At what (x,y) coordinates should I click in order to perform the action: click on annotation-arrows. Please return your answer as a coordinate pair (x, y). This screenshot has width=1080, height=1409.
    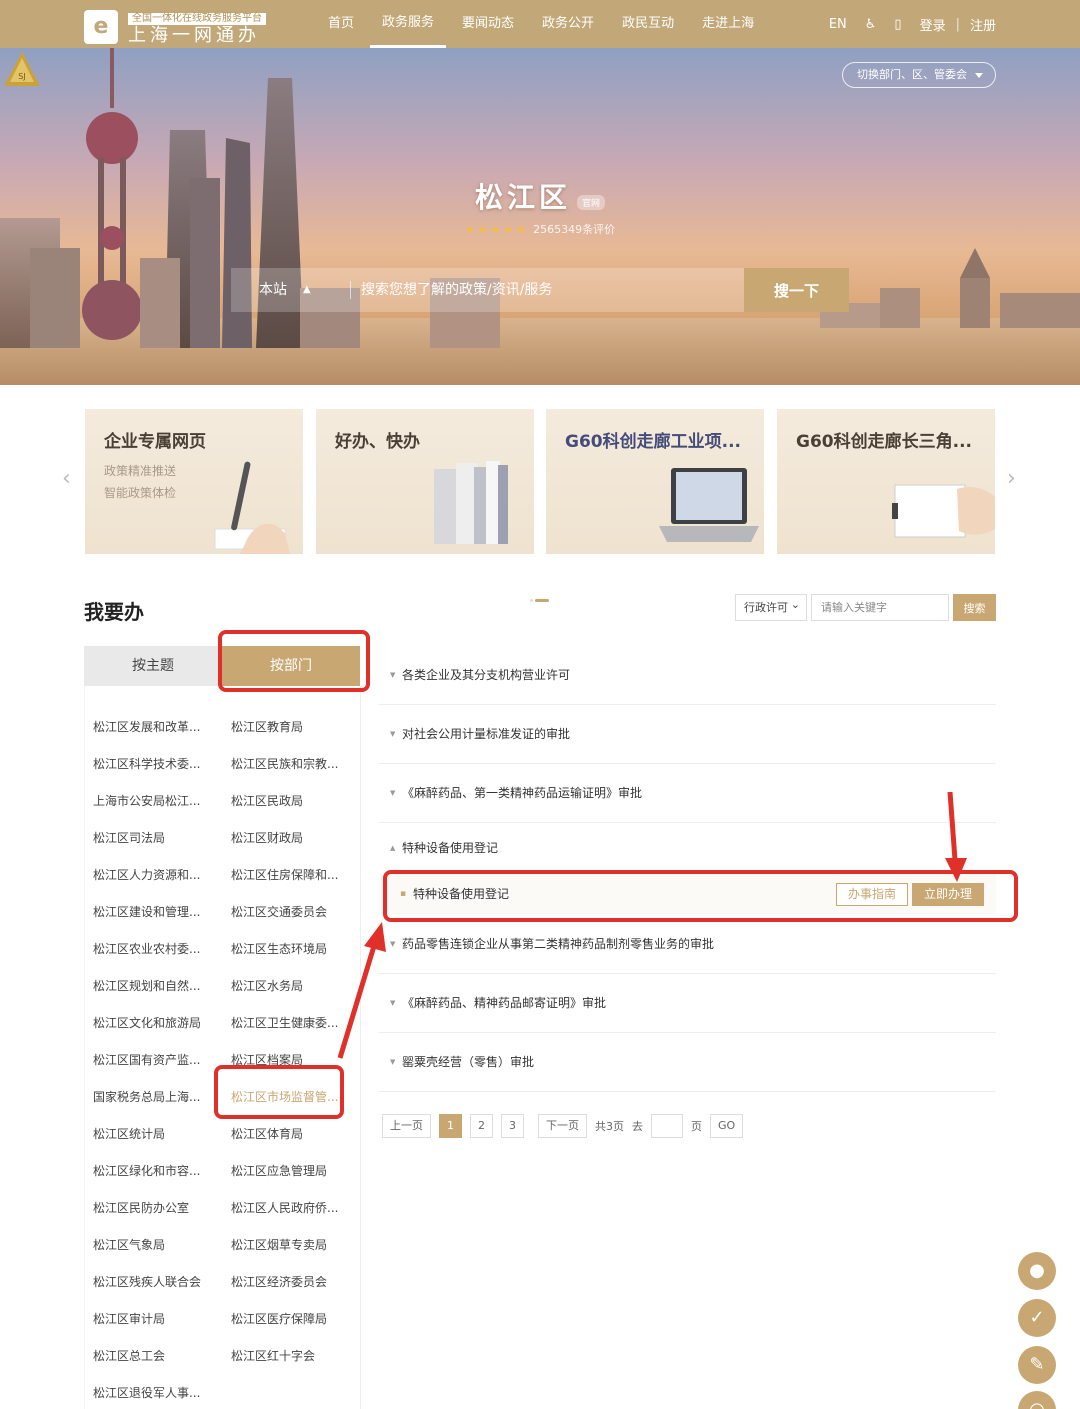
    Looking at the image, I should click on (652, 925).